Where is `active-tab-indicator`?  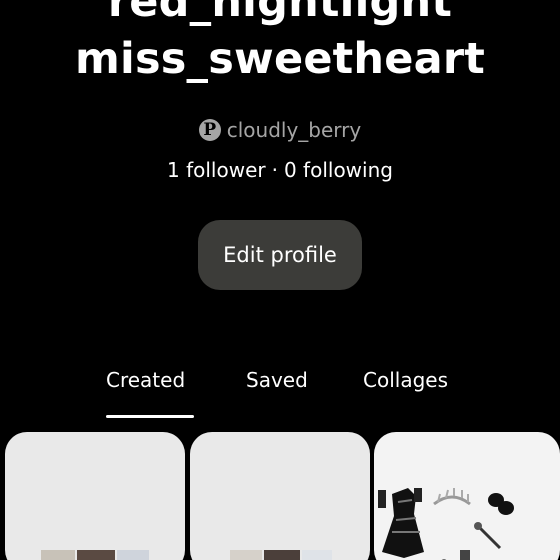
active-tab-indicator is located at coordinates (150, 416).